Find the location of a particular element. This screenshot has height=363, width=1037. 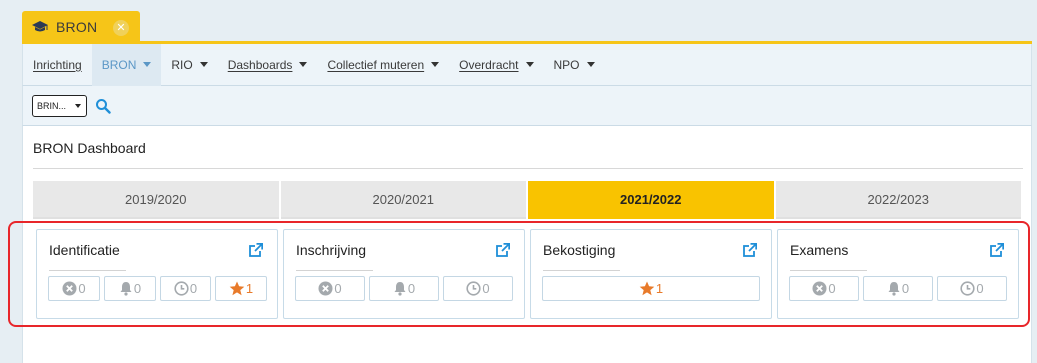

tab-year-2022-2023: 2022/2023 is located at coordinates (898, 200).